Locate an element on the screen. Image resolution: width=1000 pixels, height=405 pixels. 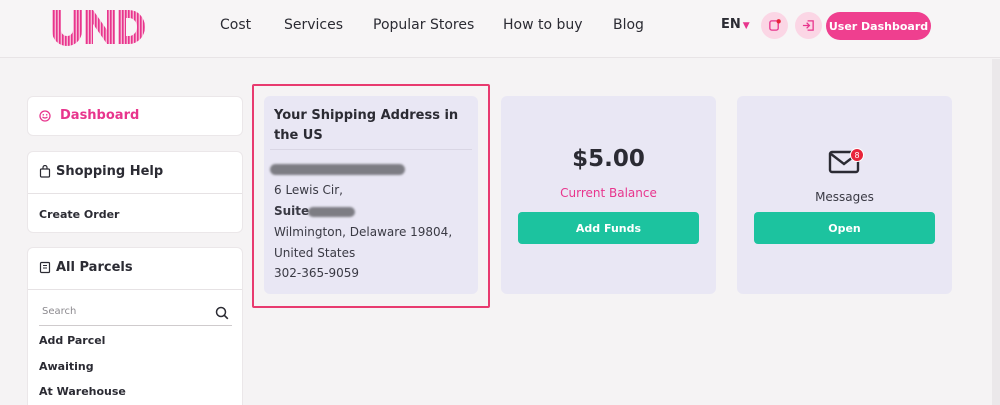
nav-how-to-buy: How to buy is located at coordinates (543, 25).